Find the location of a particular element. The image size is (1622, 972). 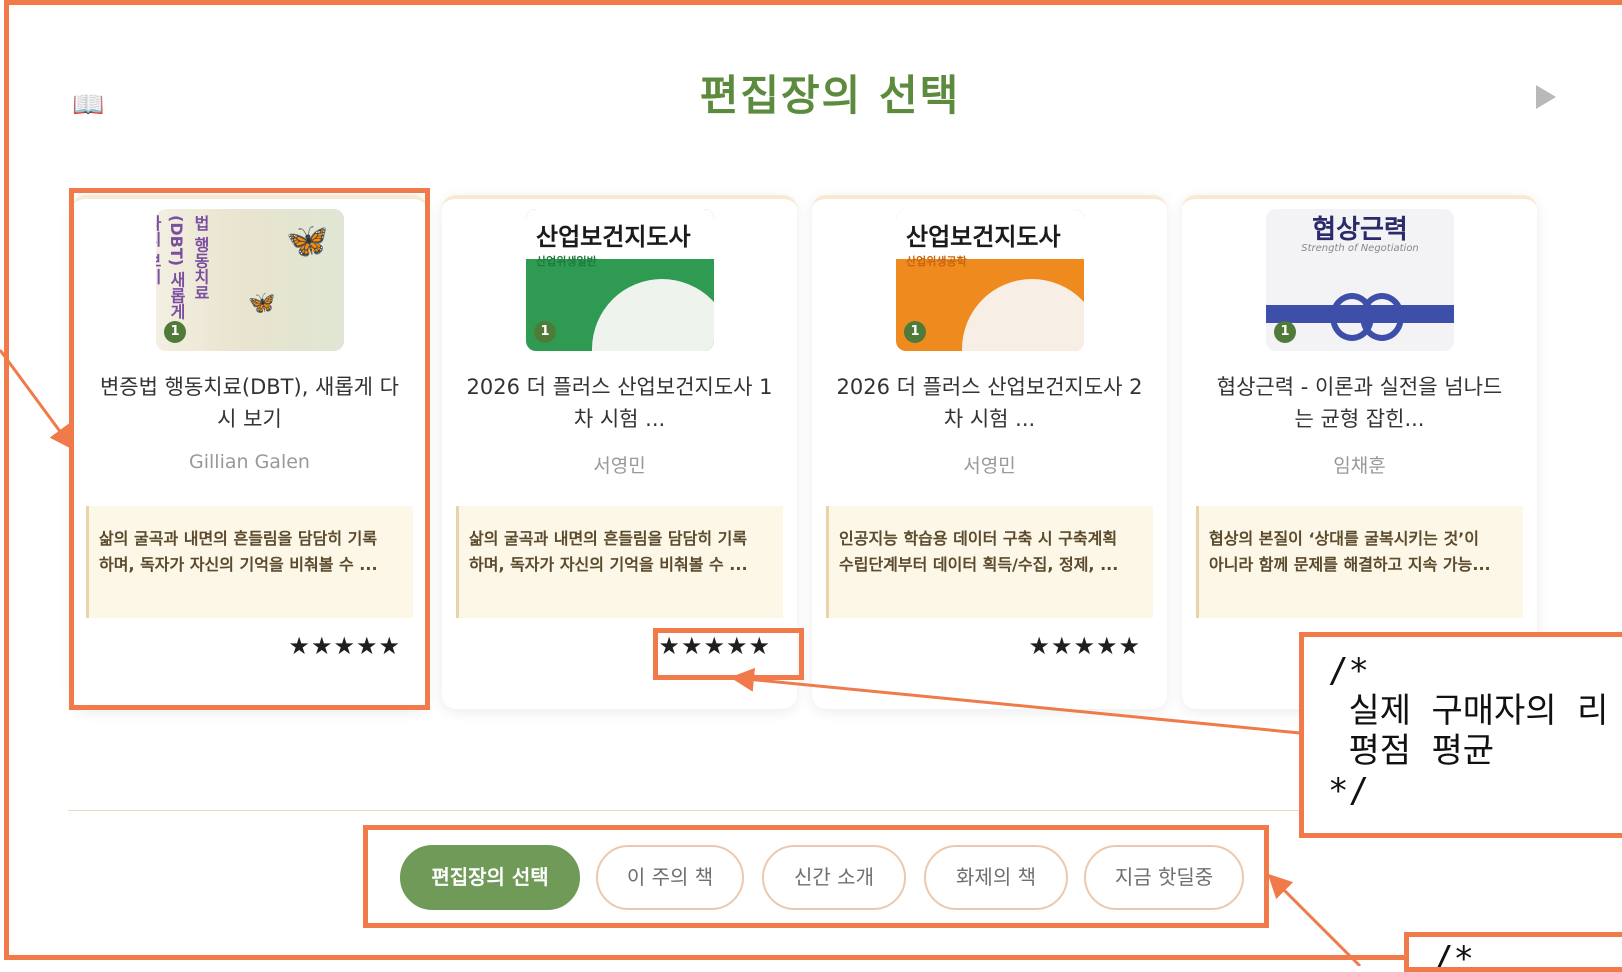

cover-subtitle: 산업위생공학 is located at coordinates (936, 261).